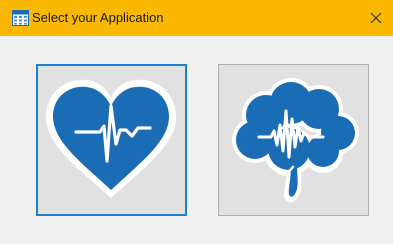 The image size is (393, 244). Describe the element at coordinates (196, 18) in the screenshot. I see `title-bar: Select your Application` at that location.